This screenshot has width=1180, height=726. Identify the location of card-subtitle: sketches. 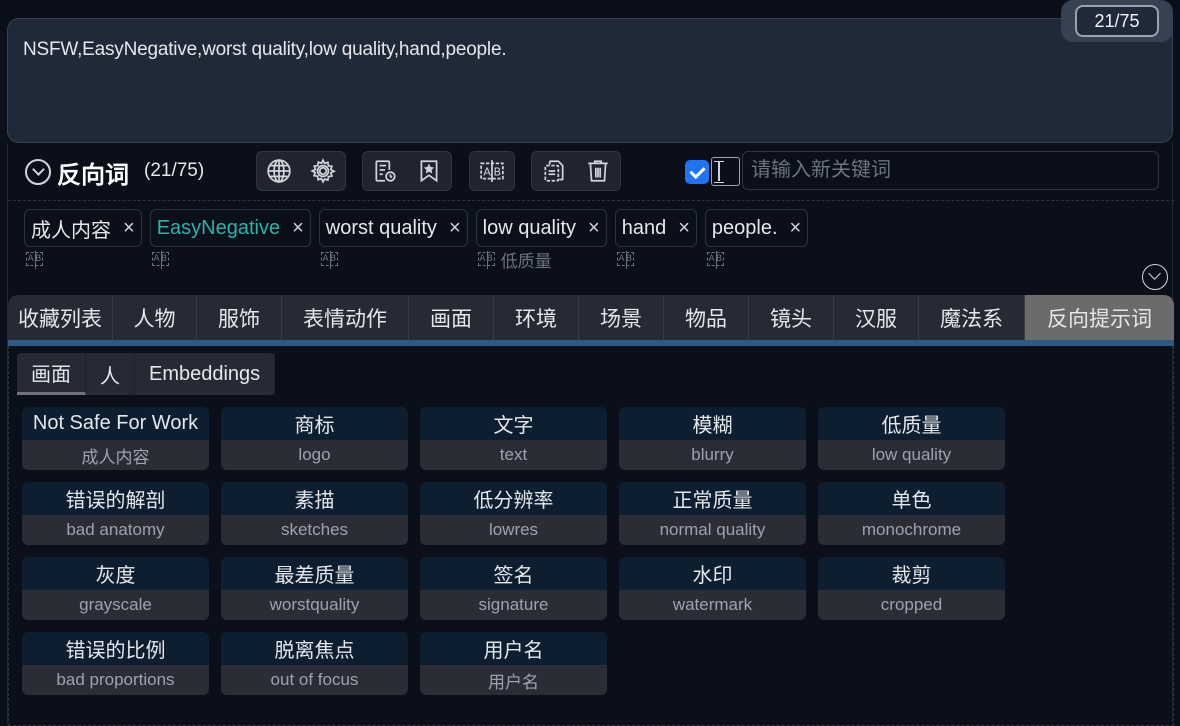
(314, 530).